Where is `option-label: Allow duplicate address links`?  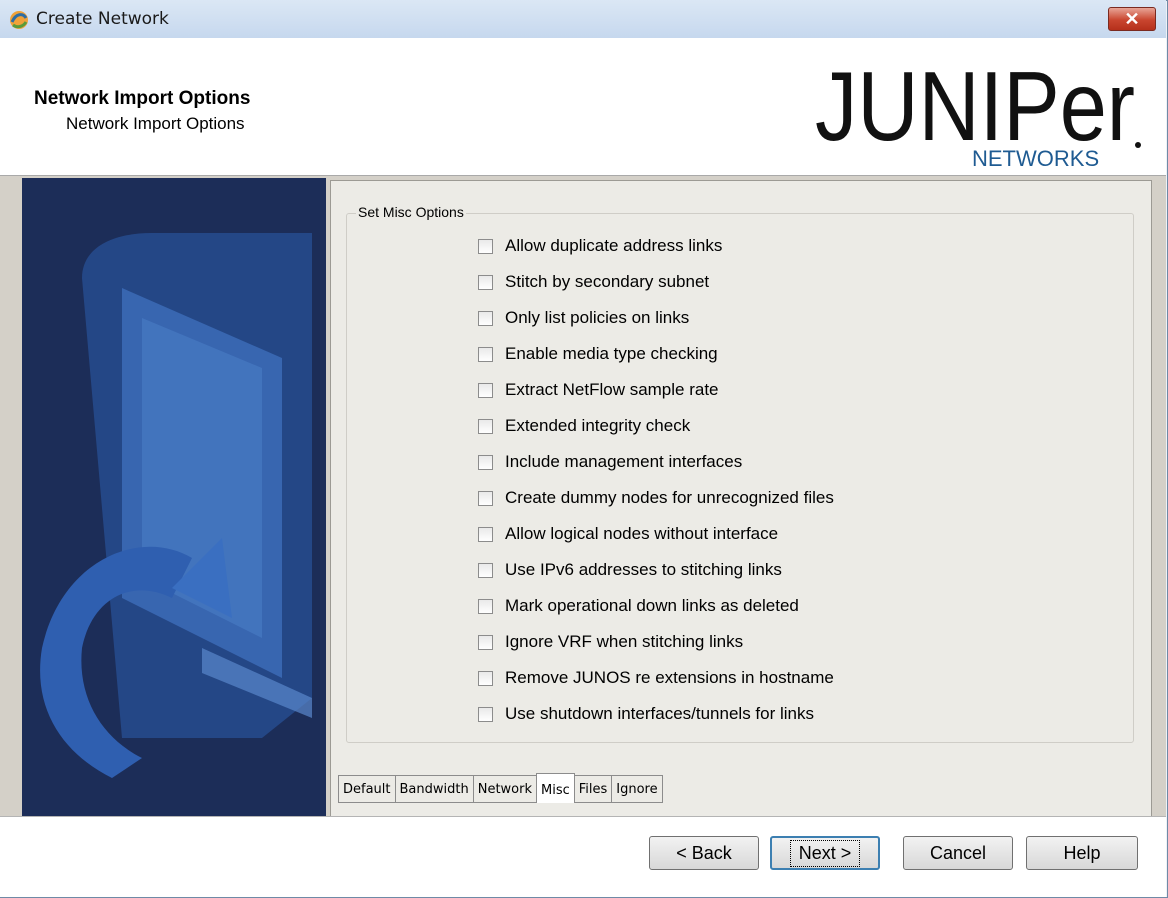
option-label: Allow duplicate address links is located at coordinates (614, 245).